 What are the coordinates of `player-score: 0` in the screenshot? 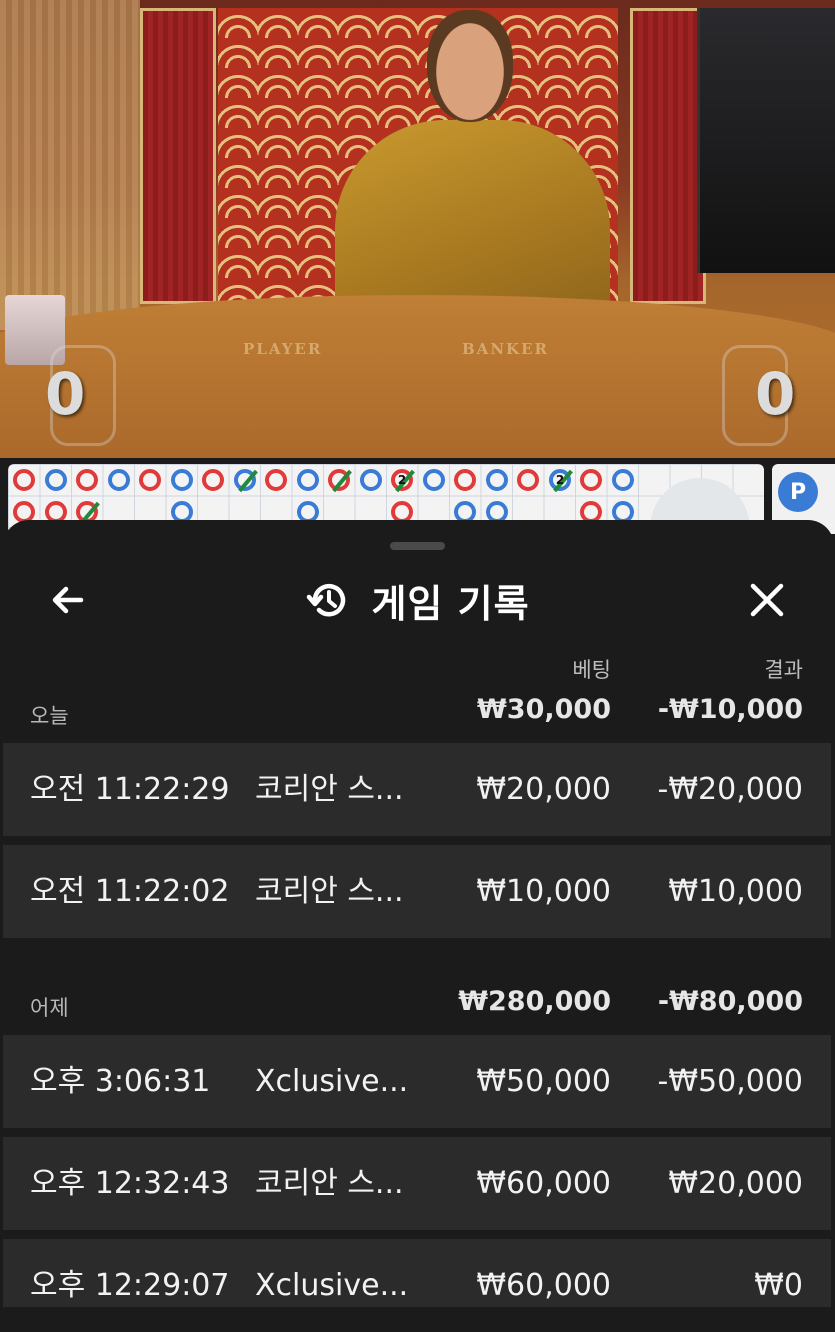 It's located at (65, 394).